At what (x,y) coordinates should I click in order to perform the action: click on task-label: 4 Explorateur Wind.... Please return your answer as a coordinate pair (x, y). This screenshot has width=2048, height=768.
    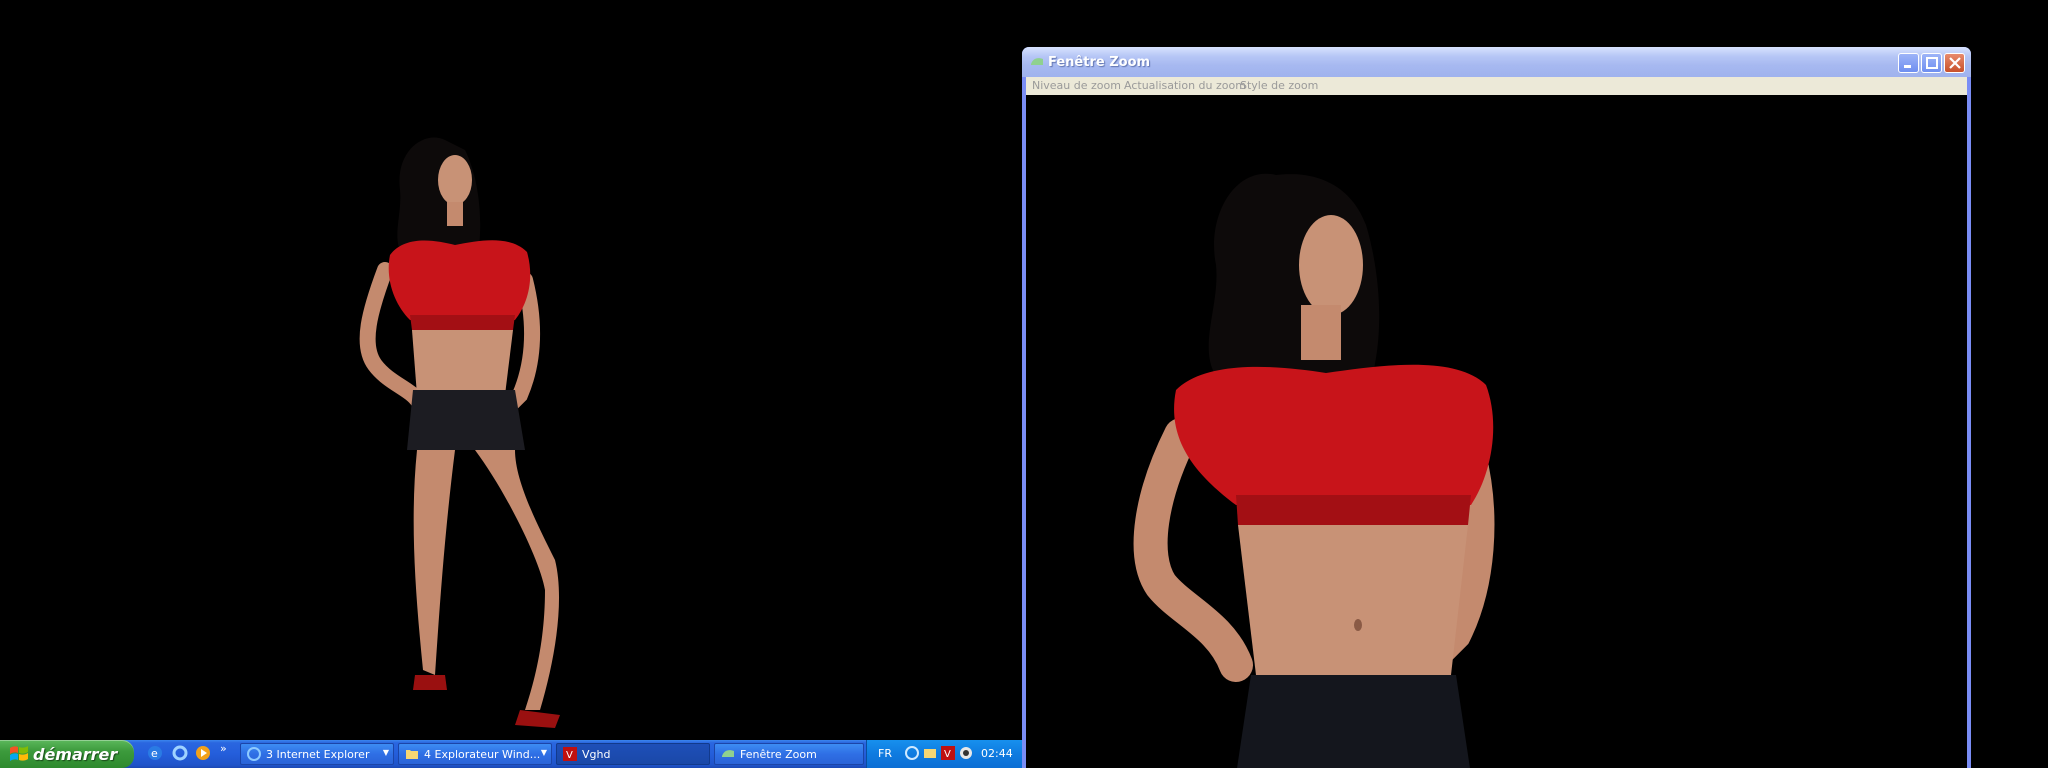
    Looking at the image, I should click on (482, 754).